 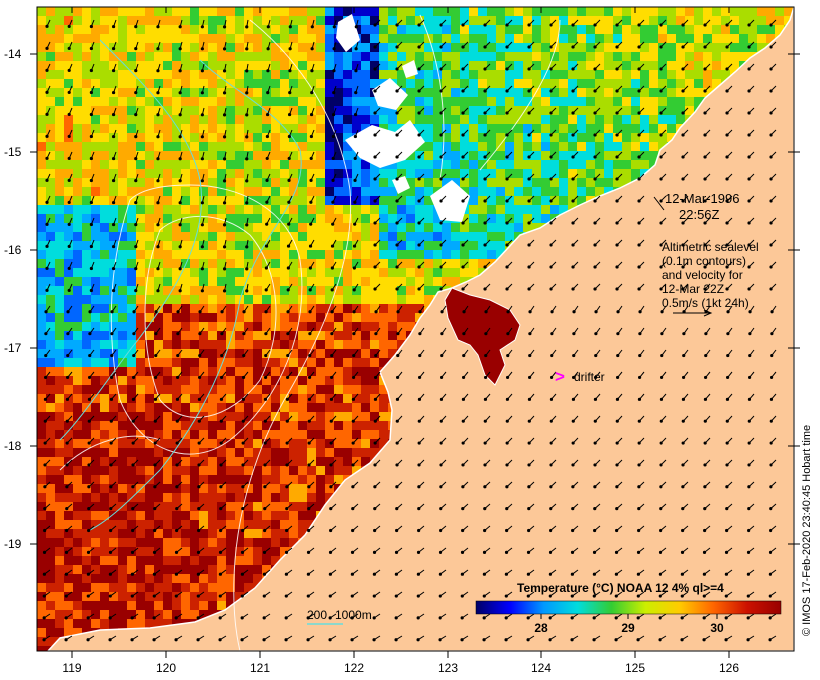 What do you see at coordinates (71, 668) in the screenshot?
I see `x-tick-label: 119` at bounding box center [71, 668].